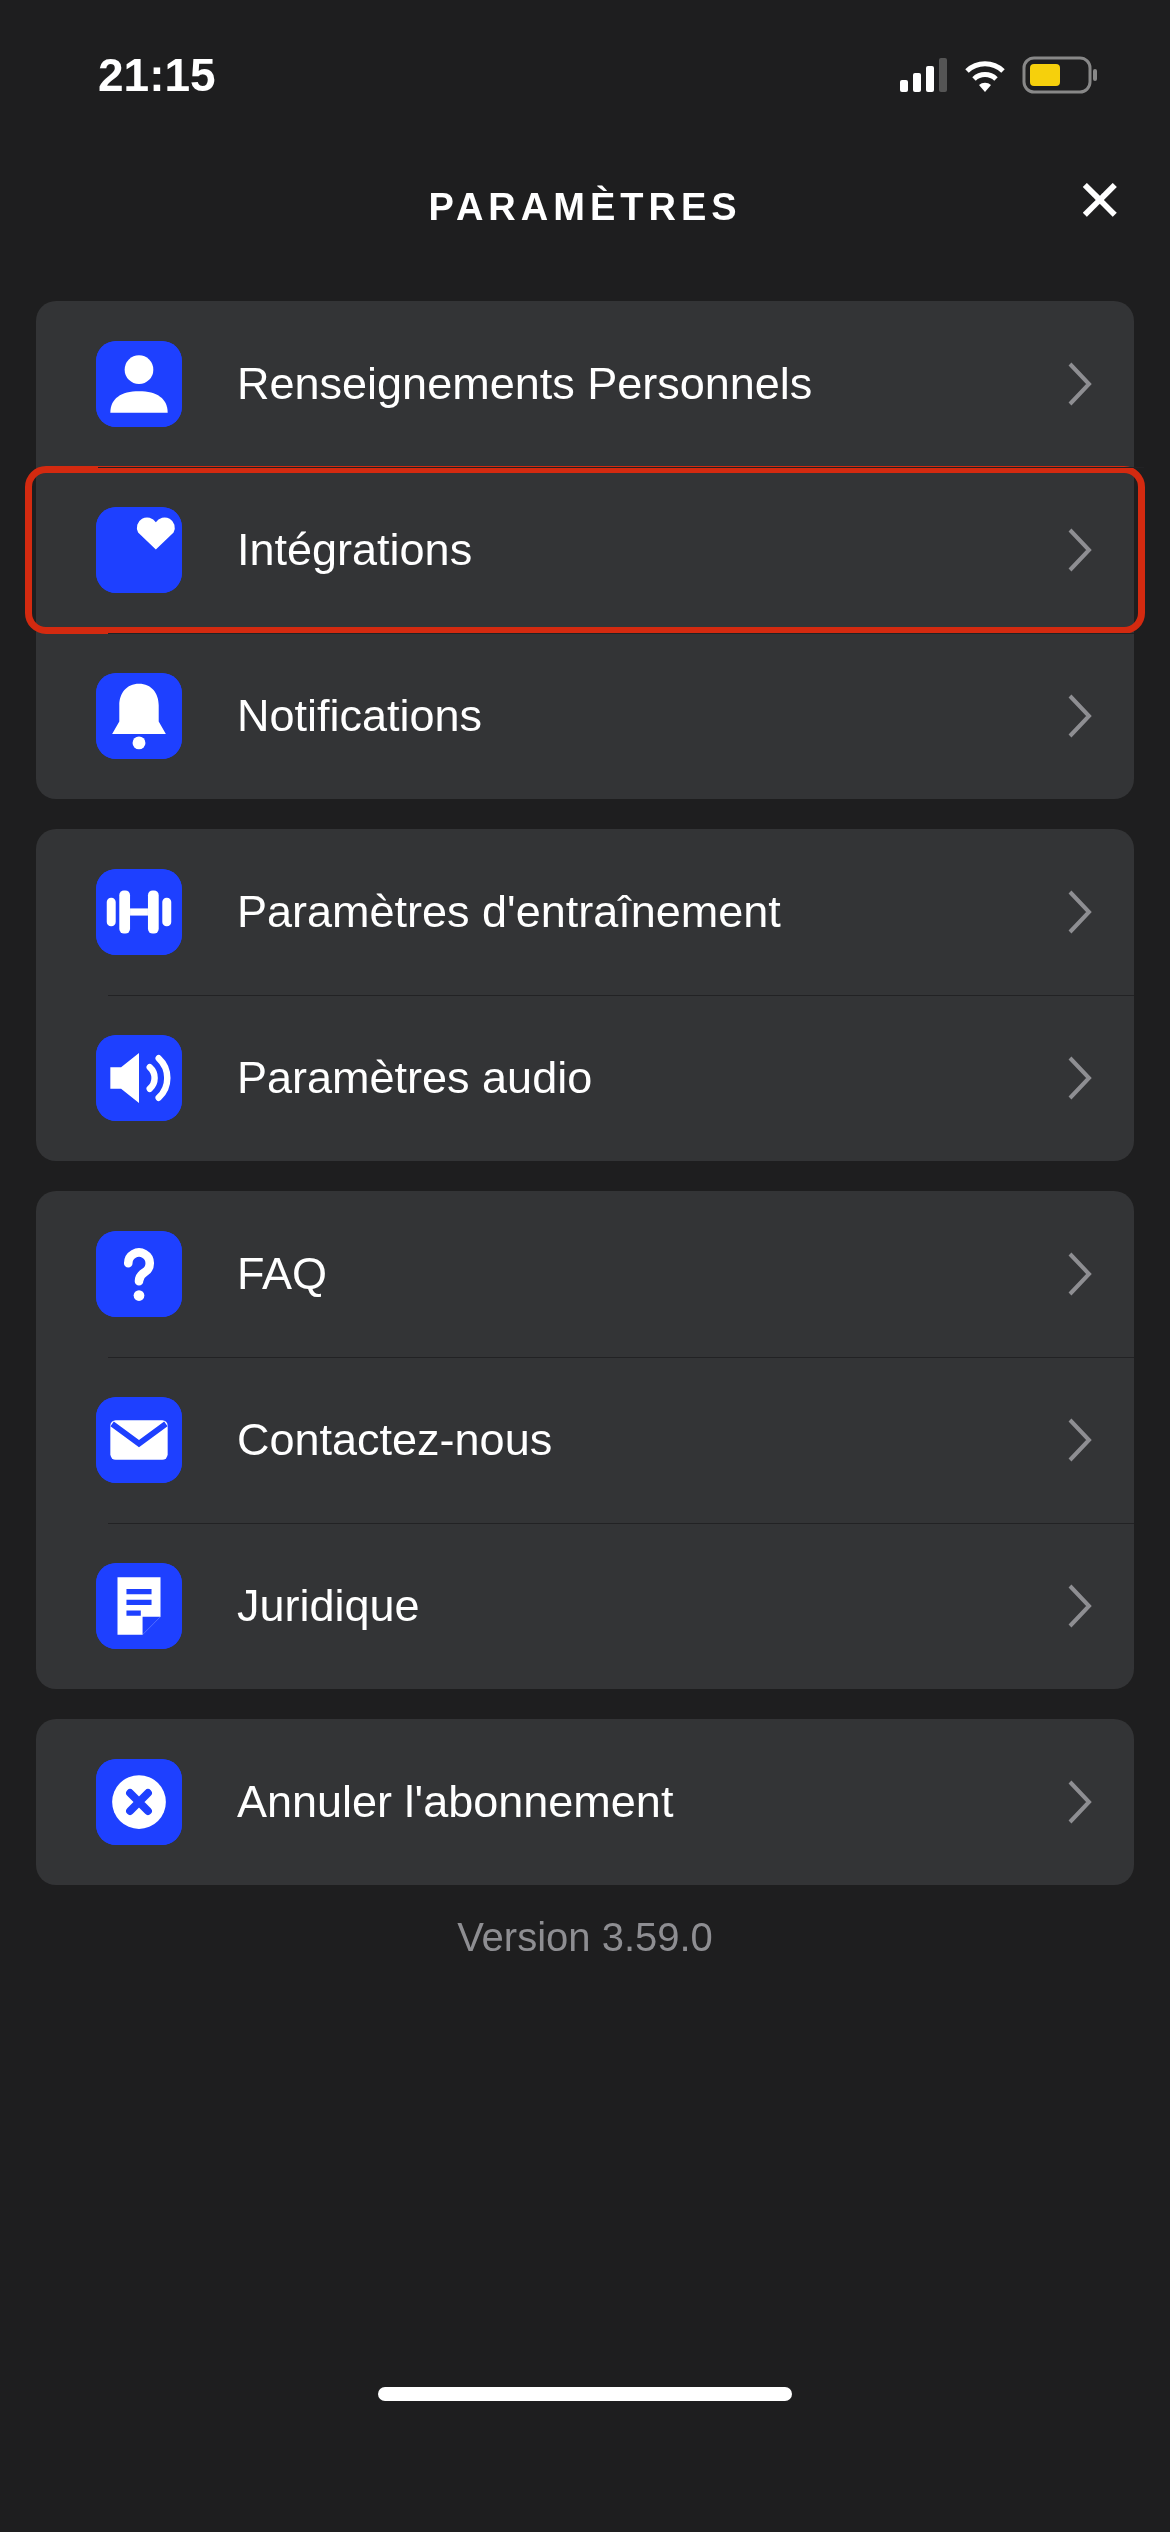 The image size is (1170, 2532). Describe the element at coordinates (139, 1274) in the screenshot. I see `question-icon` at that location.